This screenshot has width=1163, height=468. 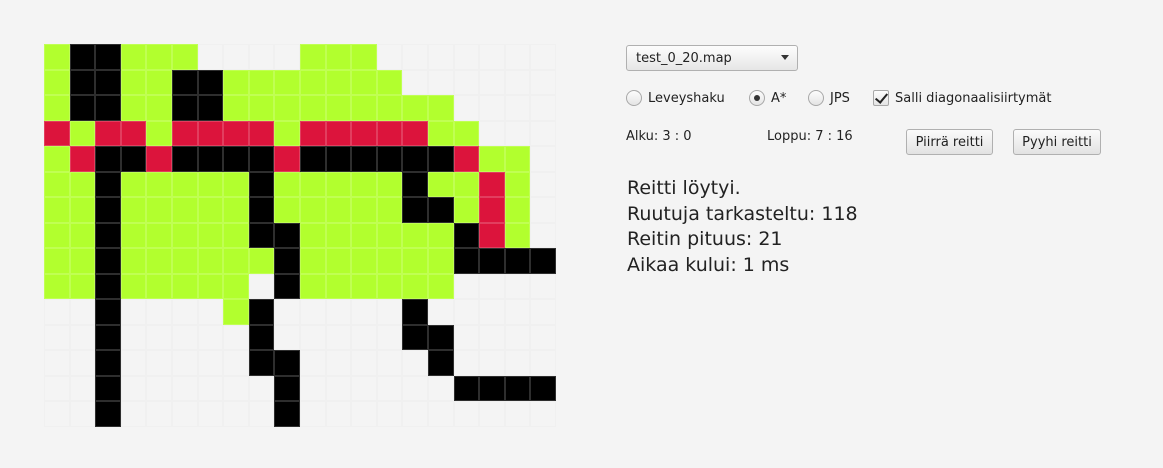 I want to click on clear-path-button: Pyyhi reitti, so click(x=1057, y=142).